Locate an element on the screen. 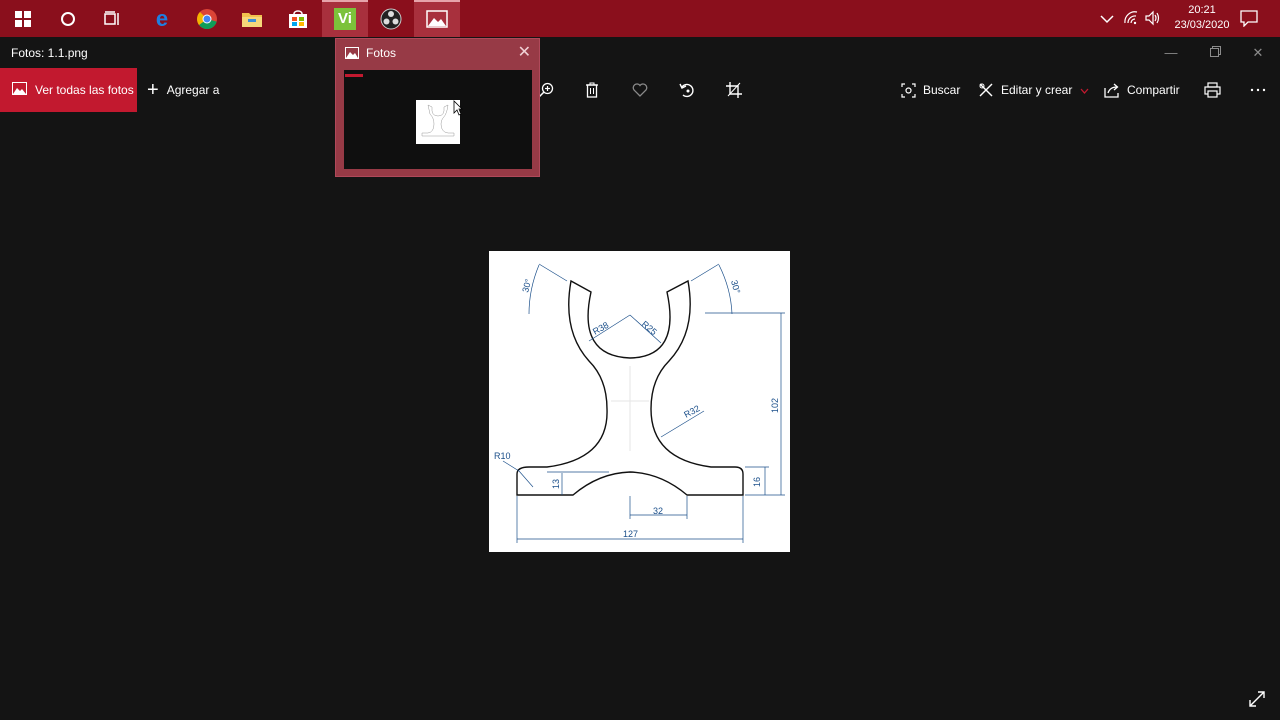  delete-icon is located at coordinates (592, 90).